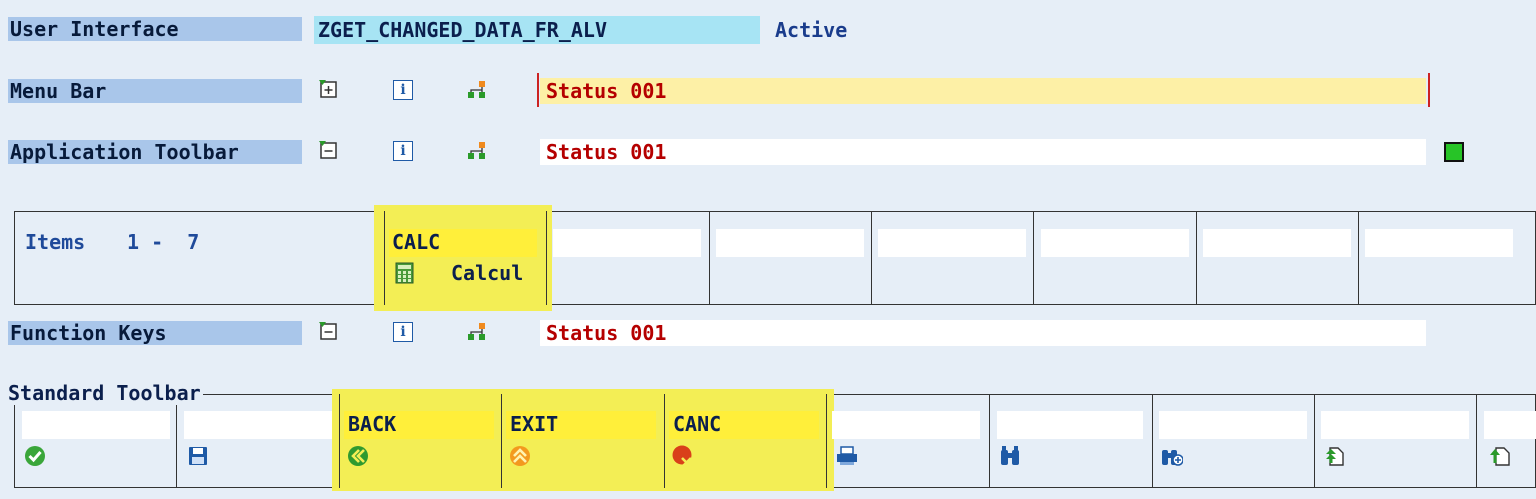 This screenshot has width=1536, height=499. What do you see at coordinates (55, 242) in the screenshot?
I see `items-label: Items` at bounding box center [55, 242].